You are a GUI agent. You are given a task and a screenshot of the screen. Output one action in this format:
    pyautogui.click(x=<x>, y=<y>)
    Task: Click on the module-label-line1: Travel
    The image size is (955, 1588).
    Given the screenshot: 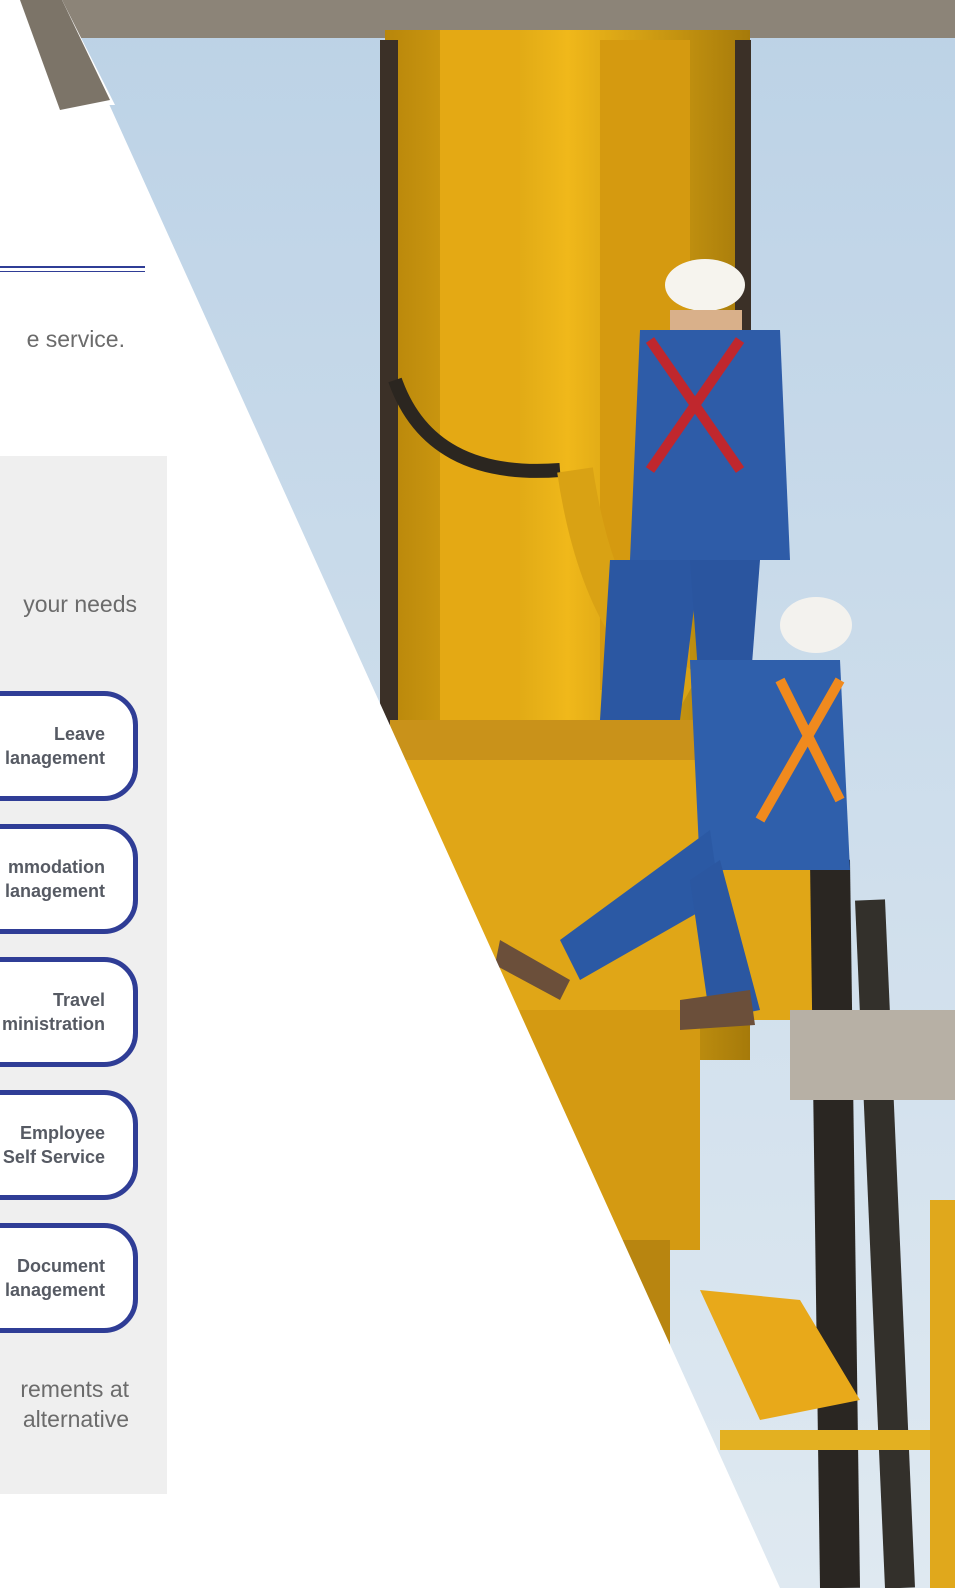 What is the action you would take?
    pyautogui.click(x=78, y=1000)
    